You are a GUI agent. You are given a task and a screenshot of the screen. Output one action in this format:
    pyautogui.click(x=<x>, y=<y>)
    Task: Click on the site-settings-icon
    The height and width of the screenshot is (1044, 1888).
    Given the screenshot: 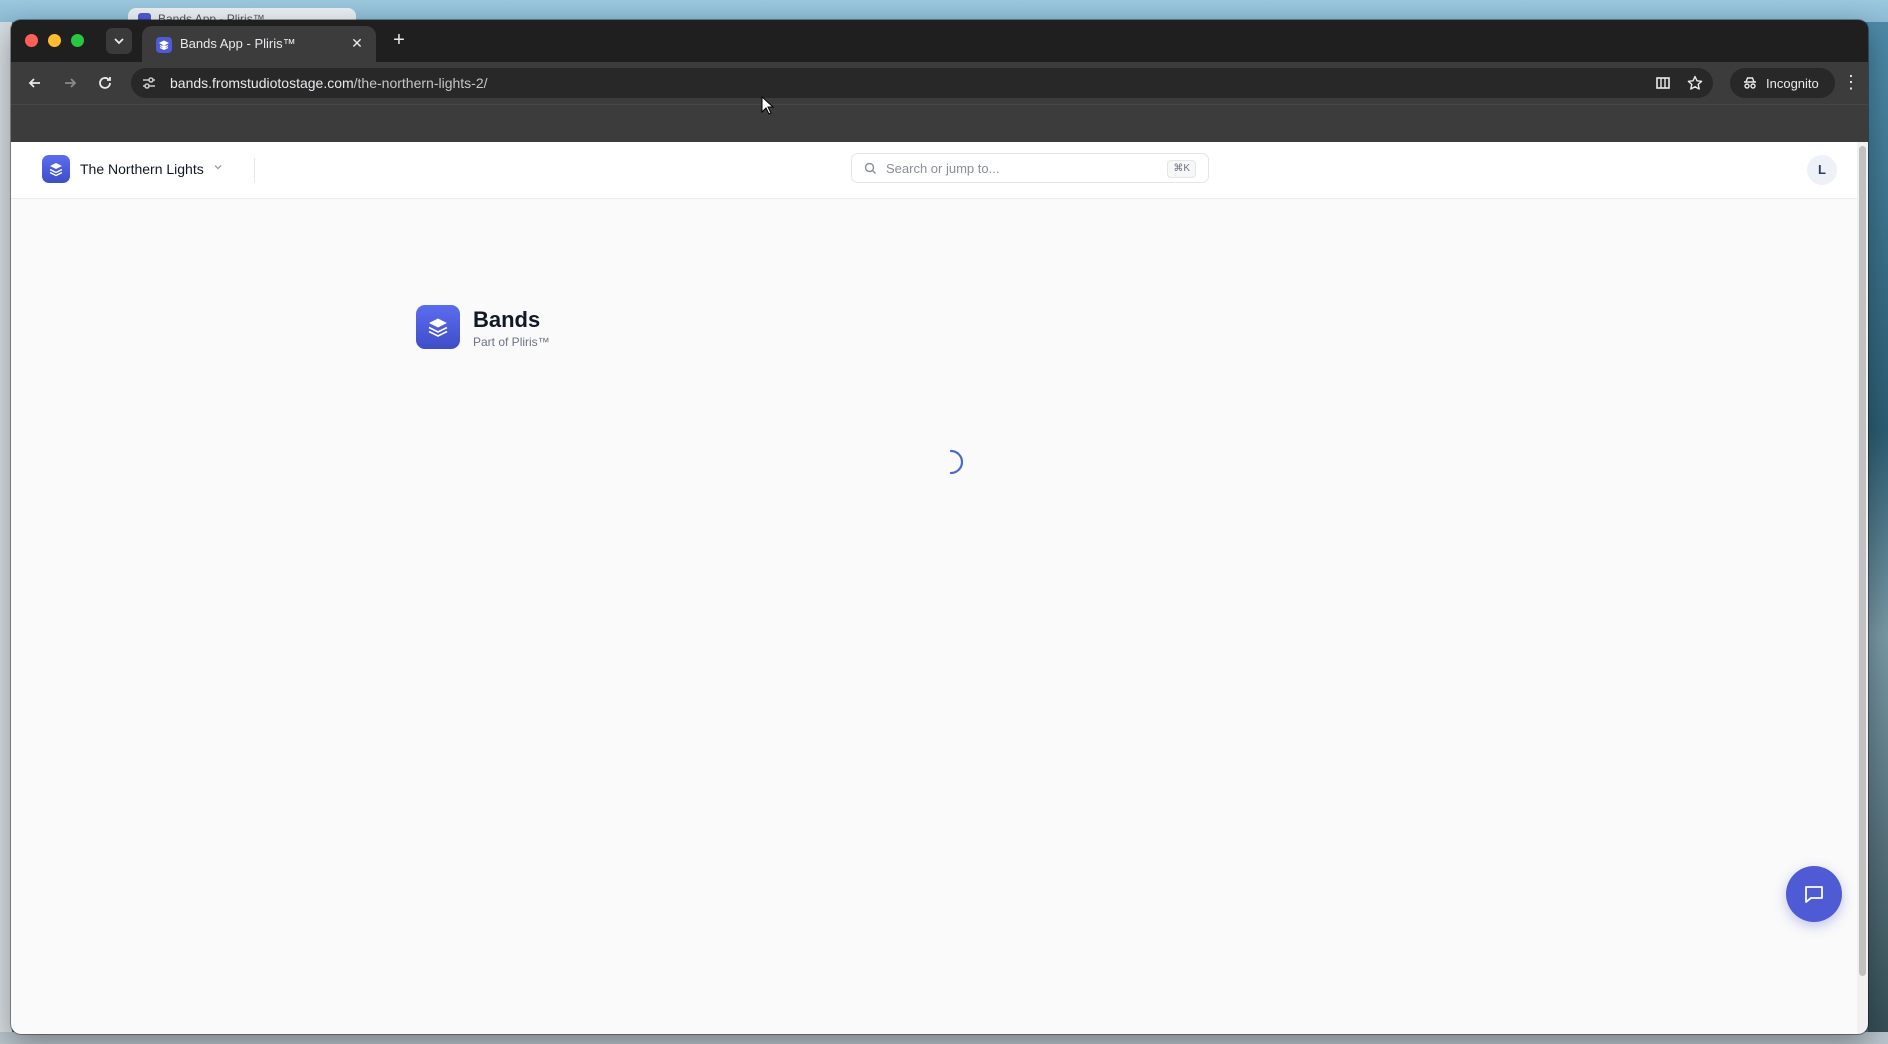 What is the action you would take?
    pyautogui.click(x=149, y=83)
    